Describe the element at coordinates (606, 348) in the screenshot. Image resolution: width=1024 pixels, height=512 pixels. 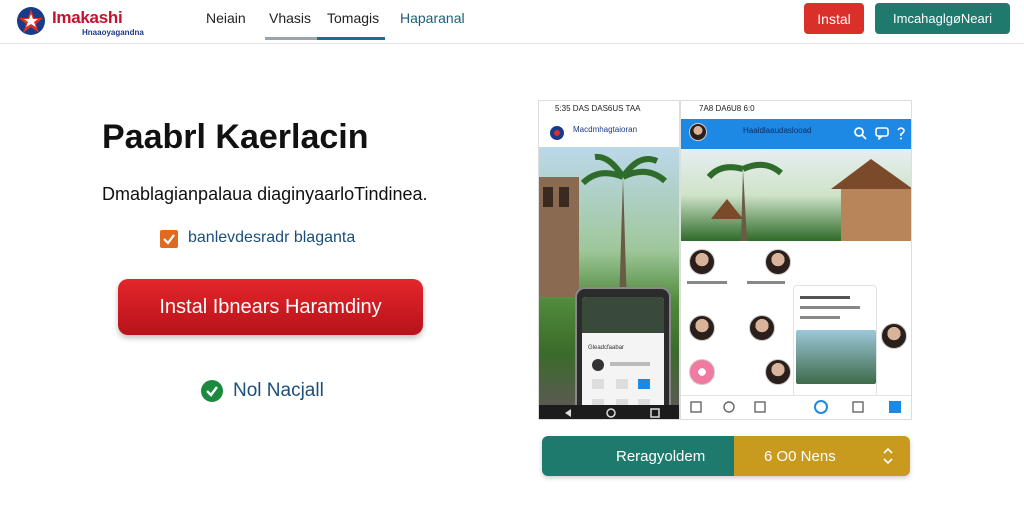
I see `mini-screen-label: Gleadcfaabar` at that location.